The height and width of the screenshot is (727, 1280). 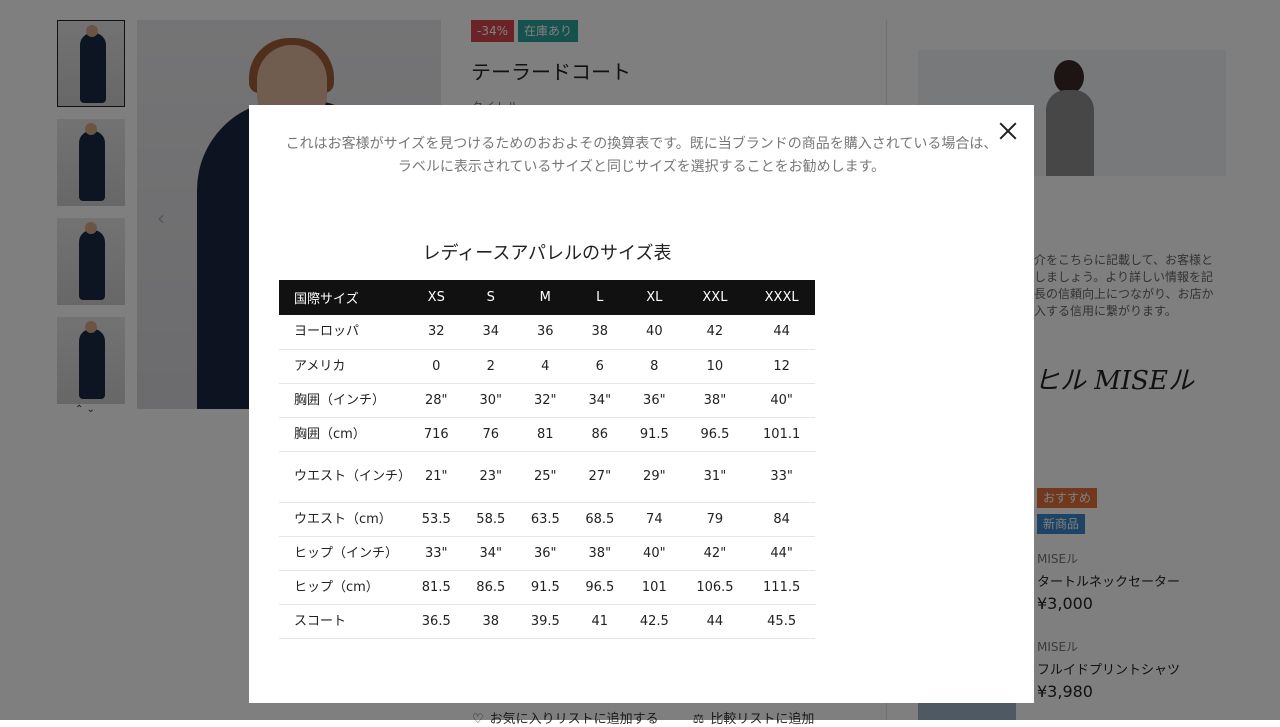 I want to click on table-row: ヒップ（インチ） 33" 34" 36" 38" 40" 42" 44", so click(x=547, y=553).